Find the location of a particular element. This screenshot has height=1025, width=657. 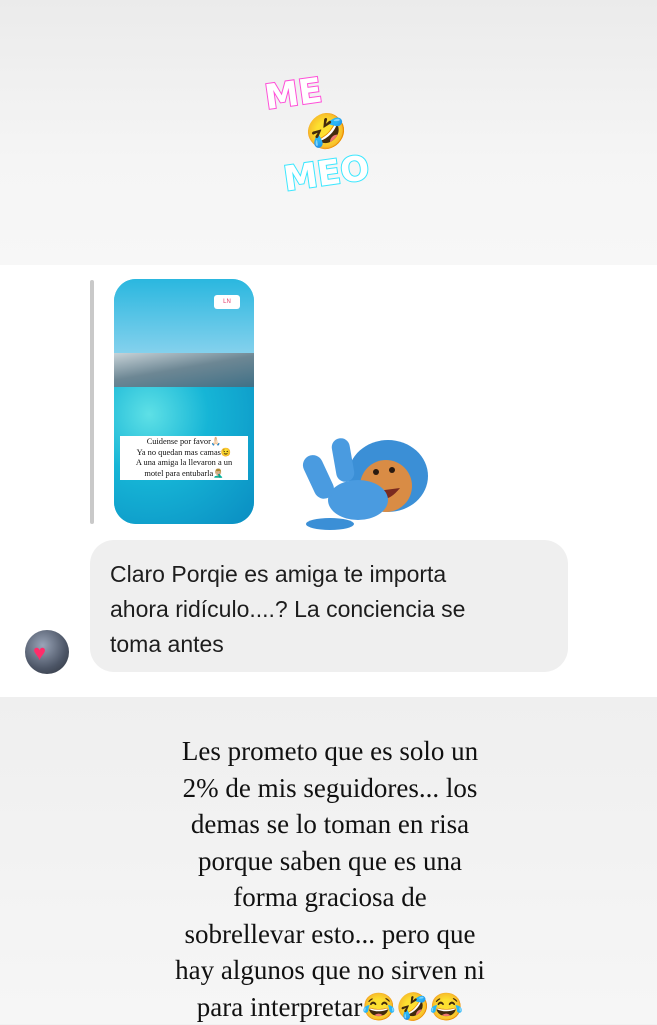

sticker-line-1: ME is located at coordinates (293, 94).